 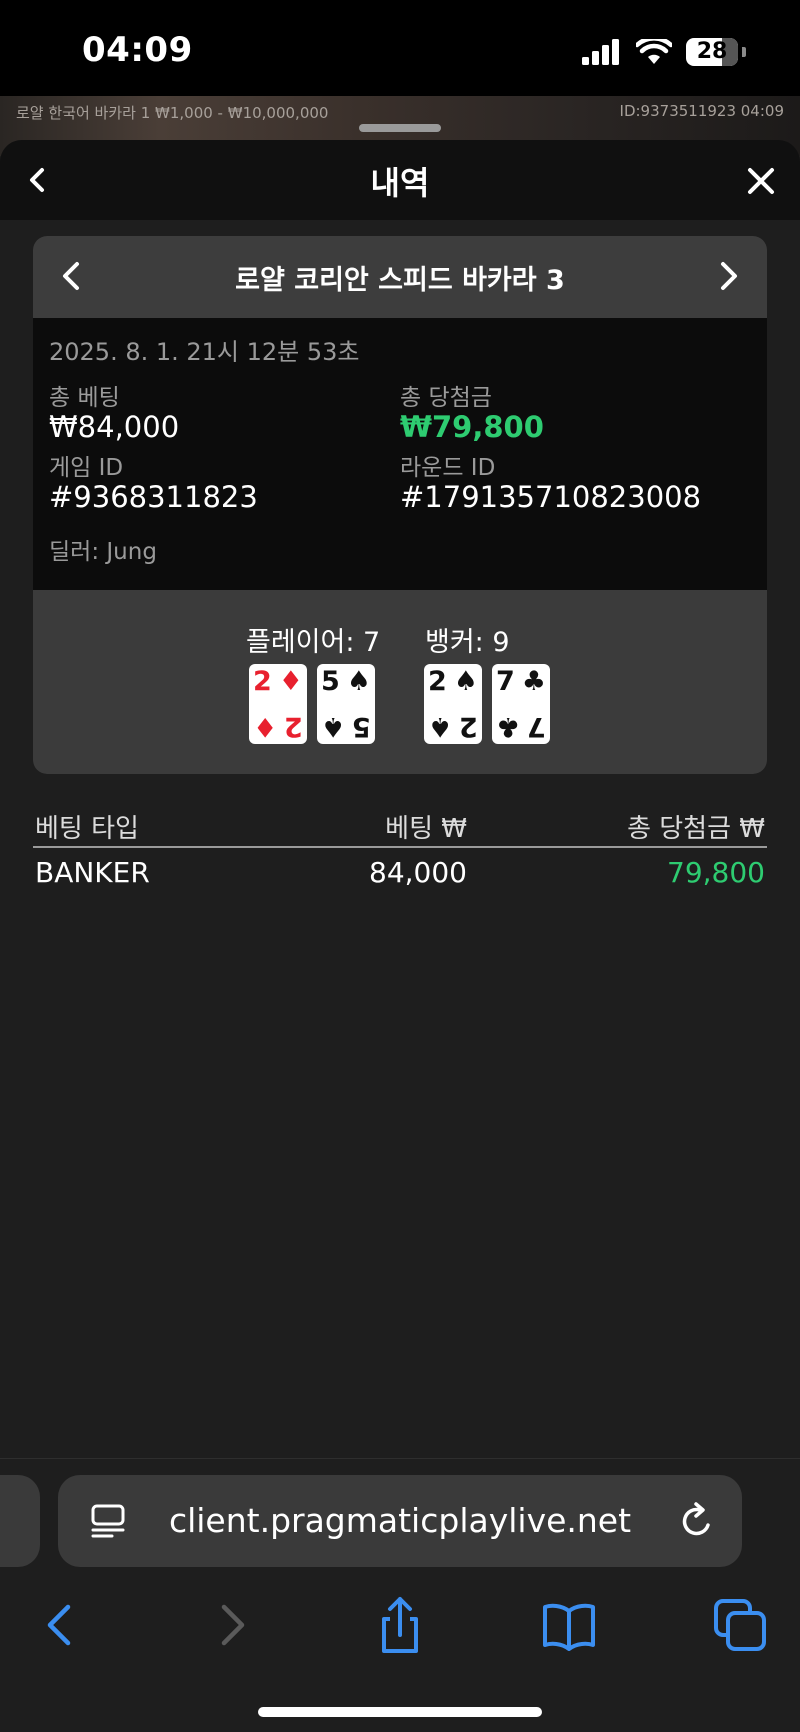 I want to click on url-text: client.pragmaticplaylive.net, so click(x=400, y=1520).